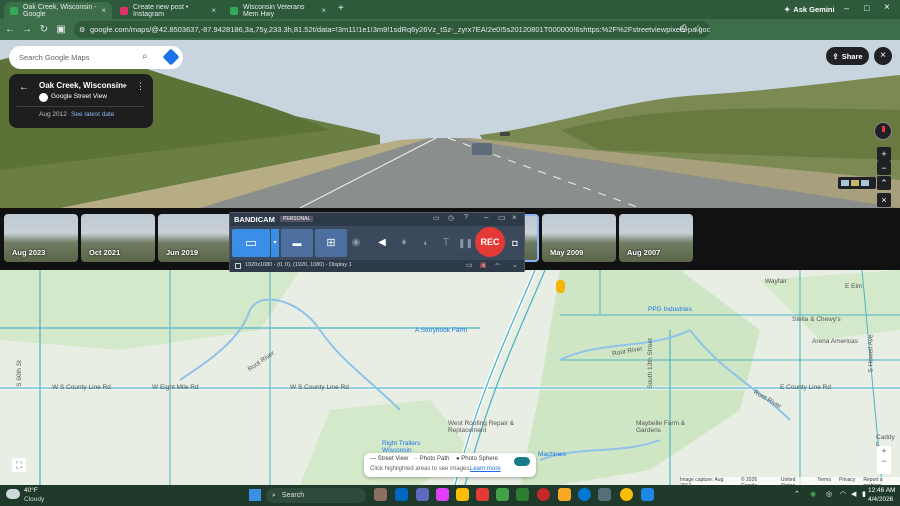 The image size is (900, 506). I want to click on ask-gemini-button: ✦ Ask Gemini, so click(809, 9).